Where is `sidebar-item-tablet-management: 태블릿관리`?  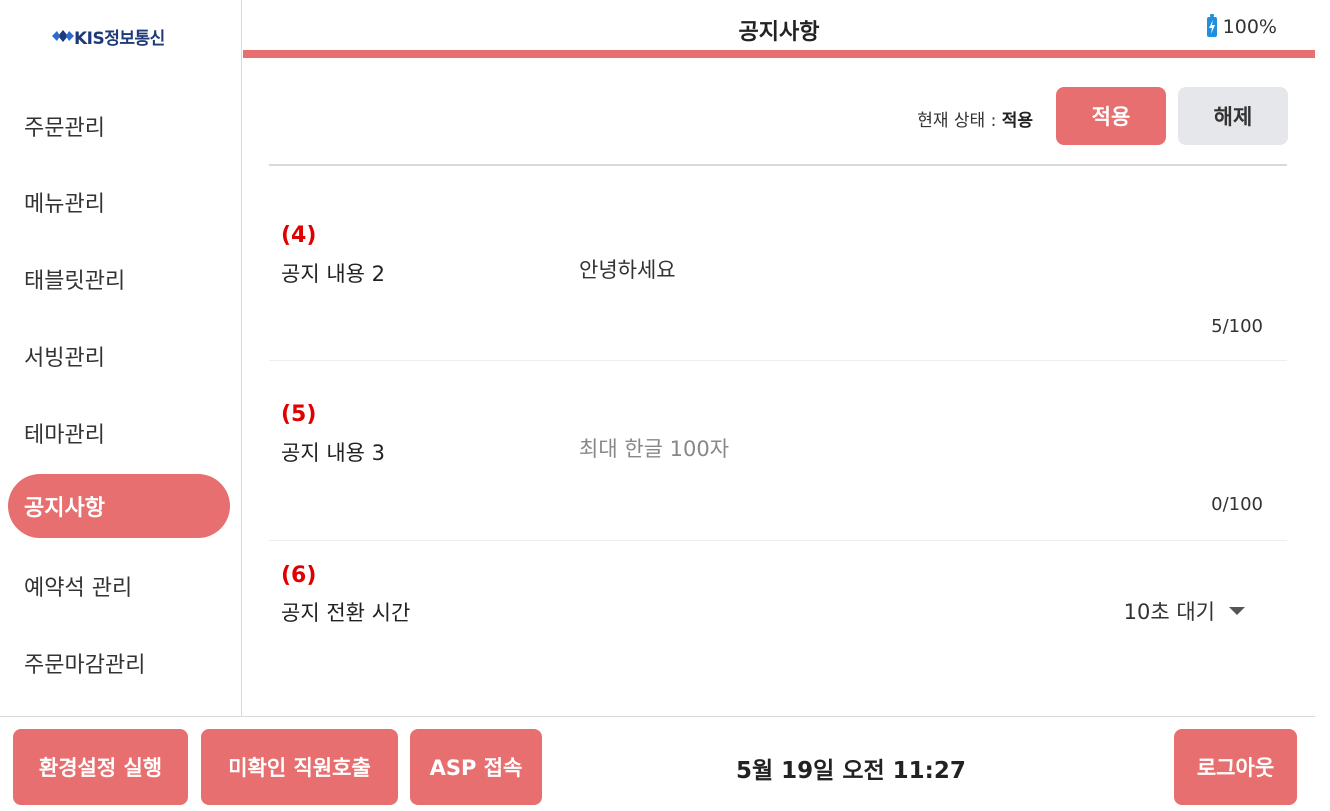 sidebar-item-tablet-management: 태블릿관리 is located at coordinates (119, 279).